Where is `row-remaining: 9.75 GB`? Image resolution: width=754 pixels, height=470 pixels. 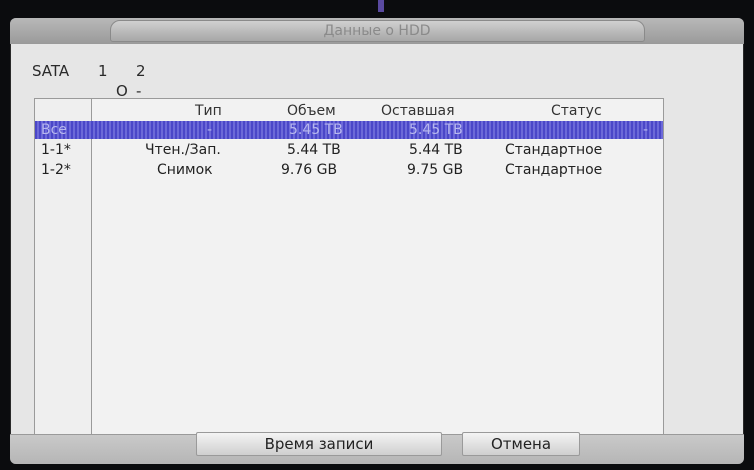 row-remaining: 9.75 GB is located at coordinates (435, 170).